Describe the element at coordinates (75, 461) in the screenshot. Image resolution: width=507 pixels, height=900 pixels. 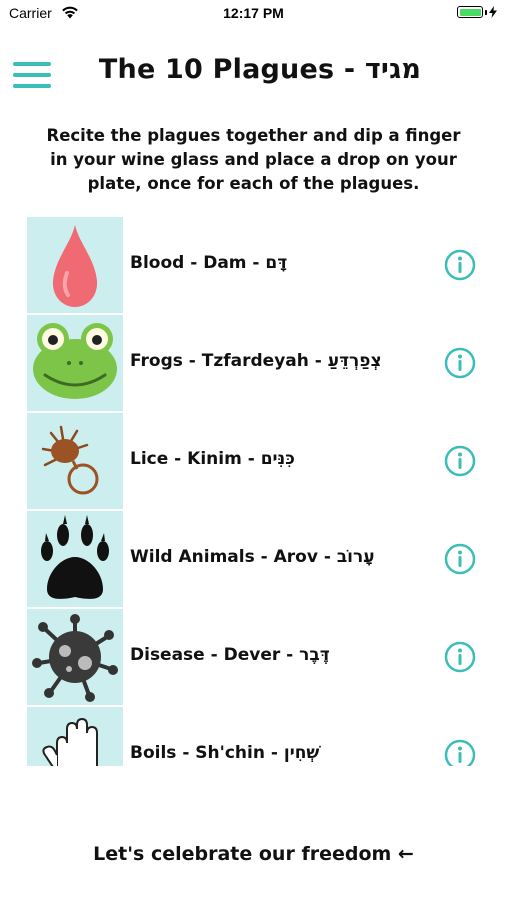
I see `lice-icon` at that location.